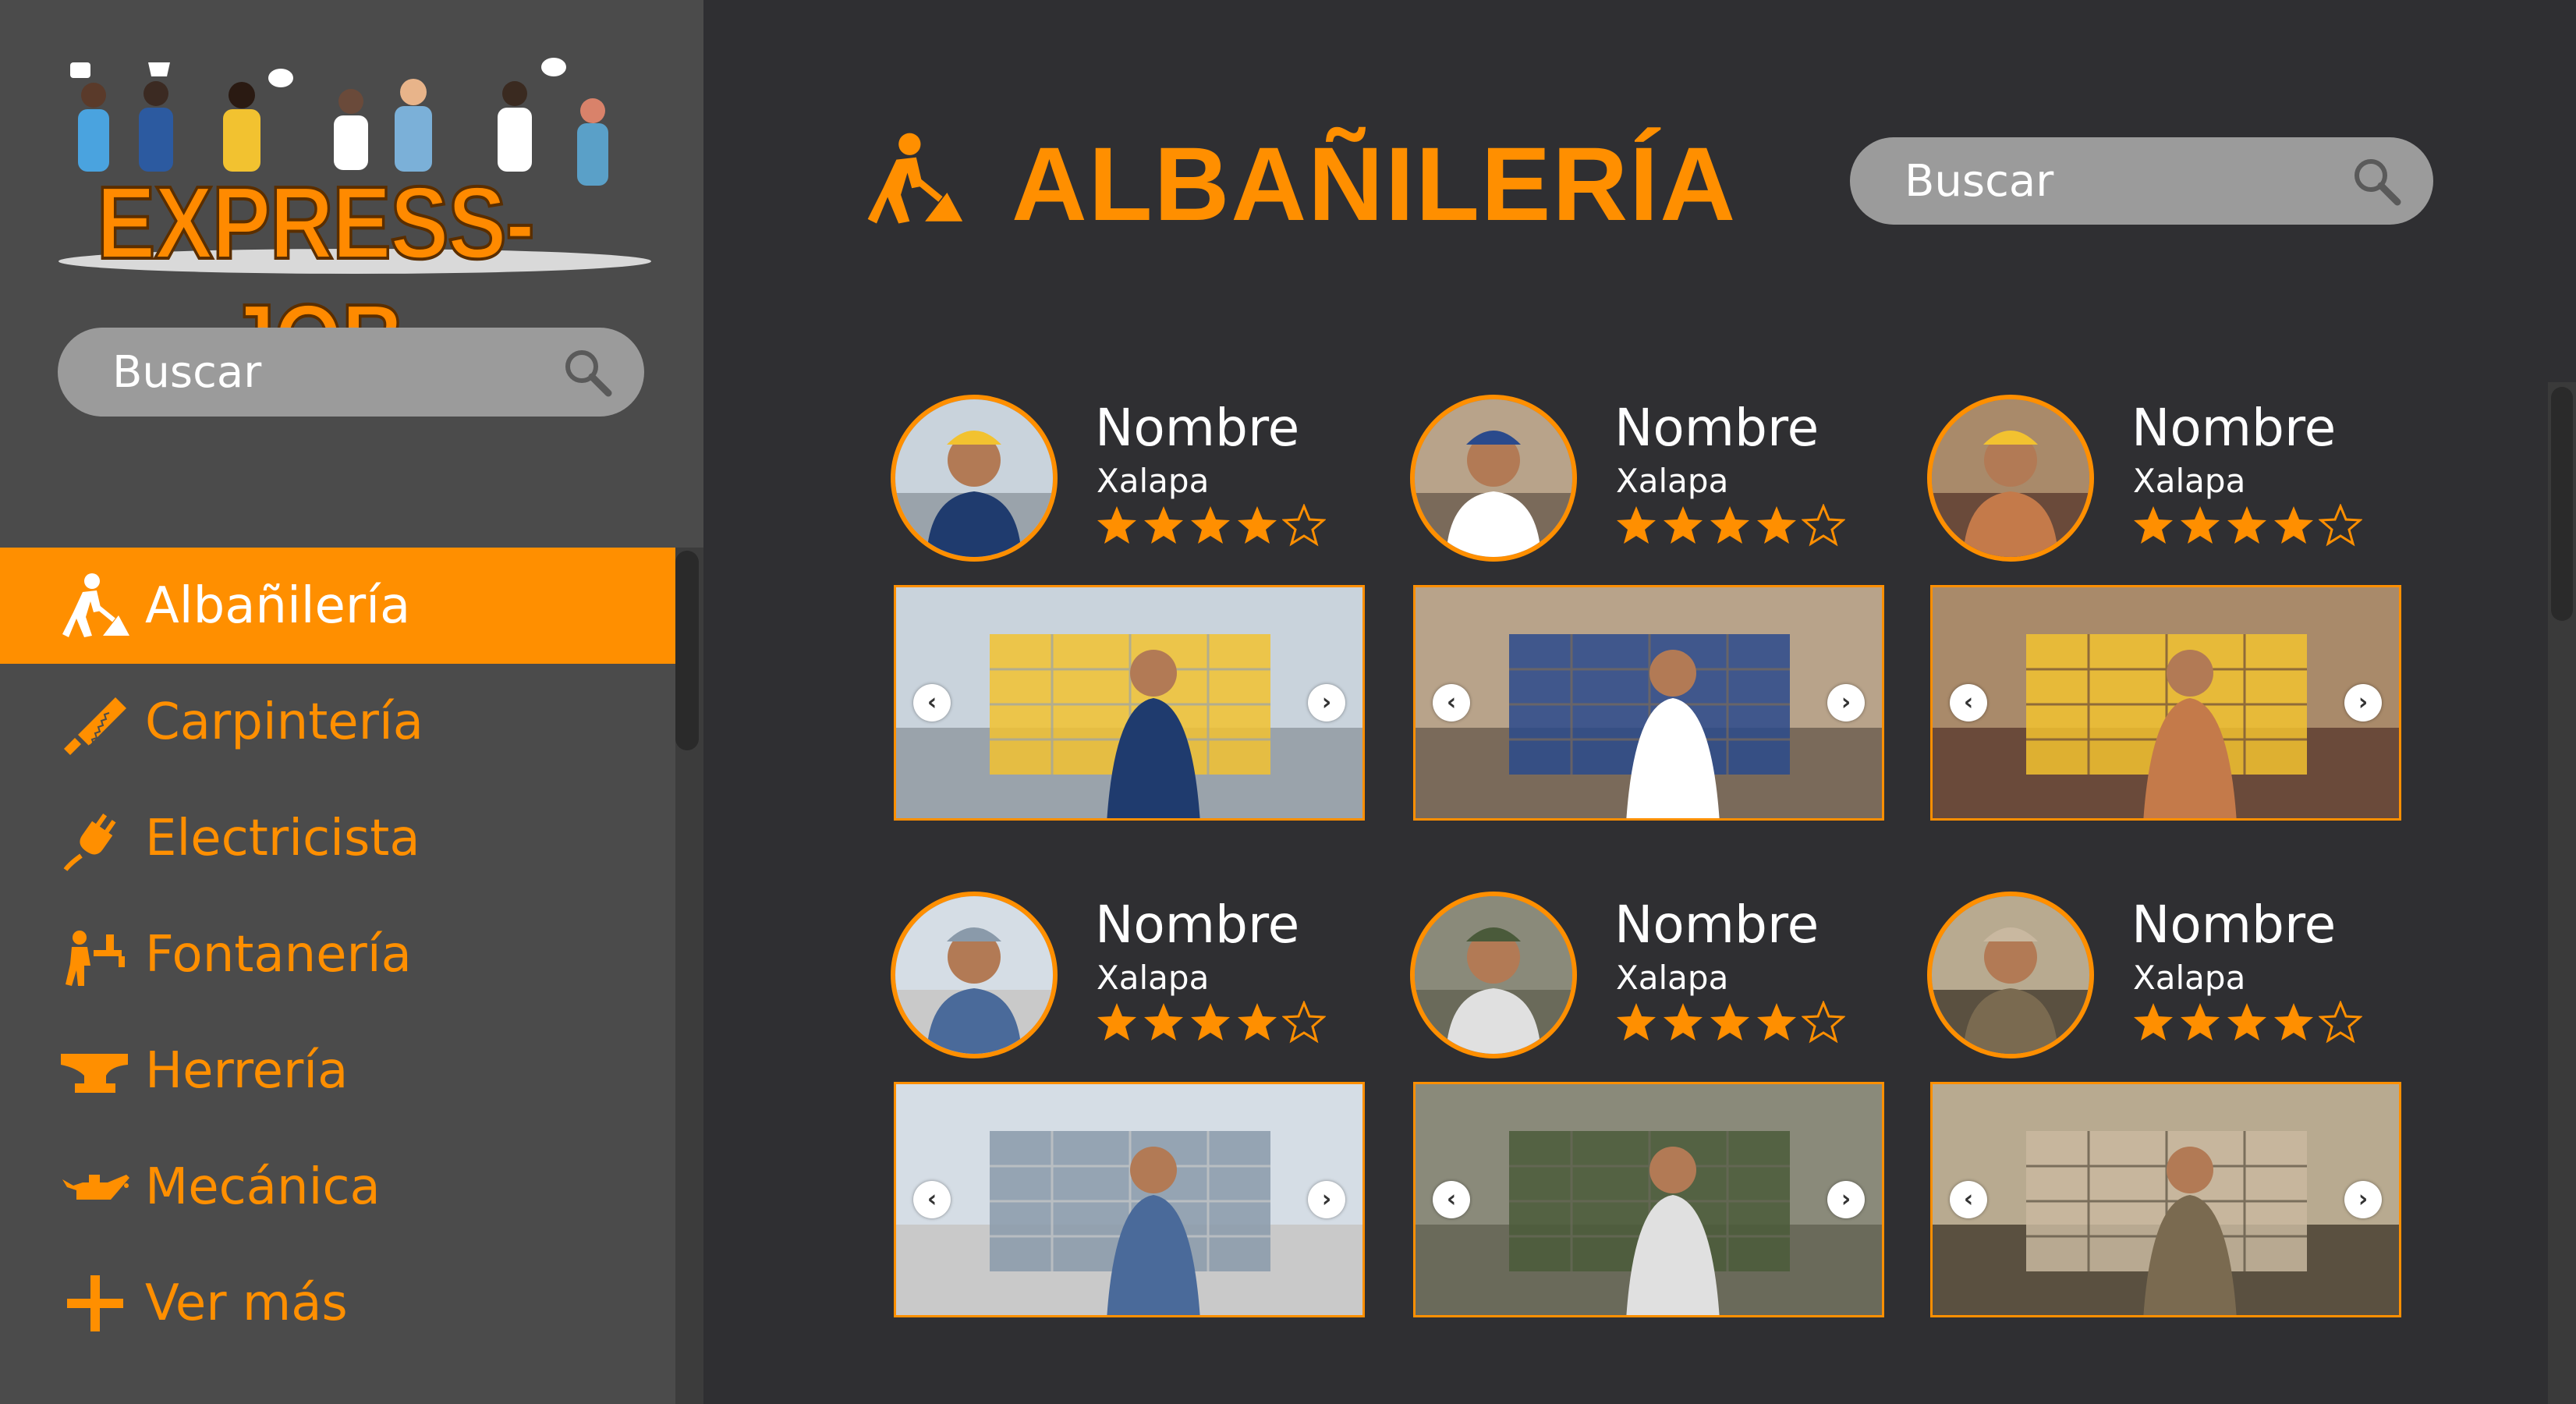  Describe the element at coordinates (2562, 504) in the screenshot. I see `main-scrollbar-thumb` at that location.